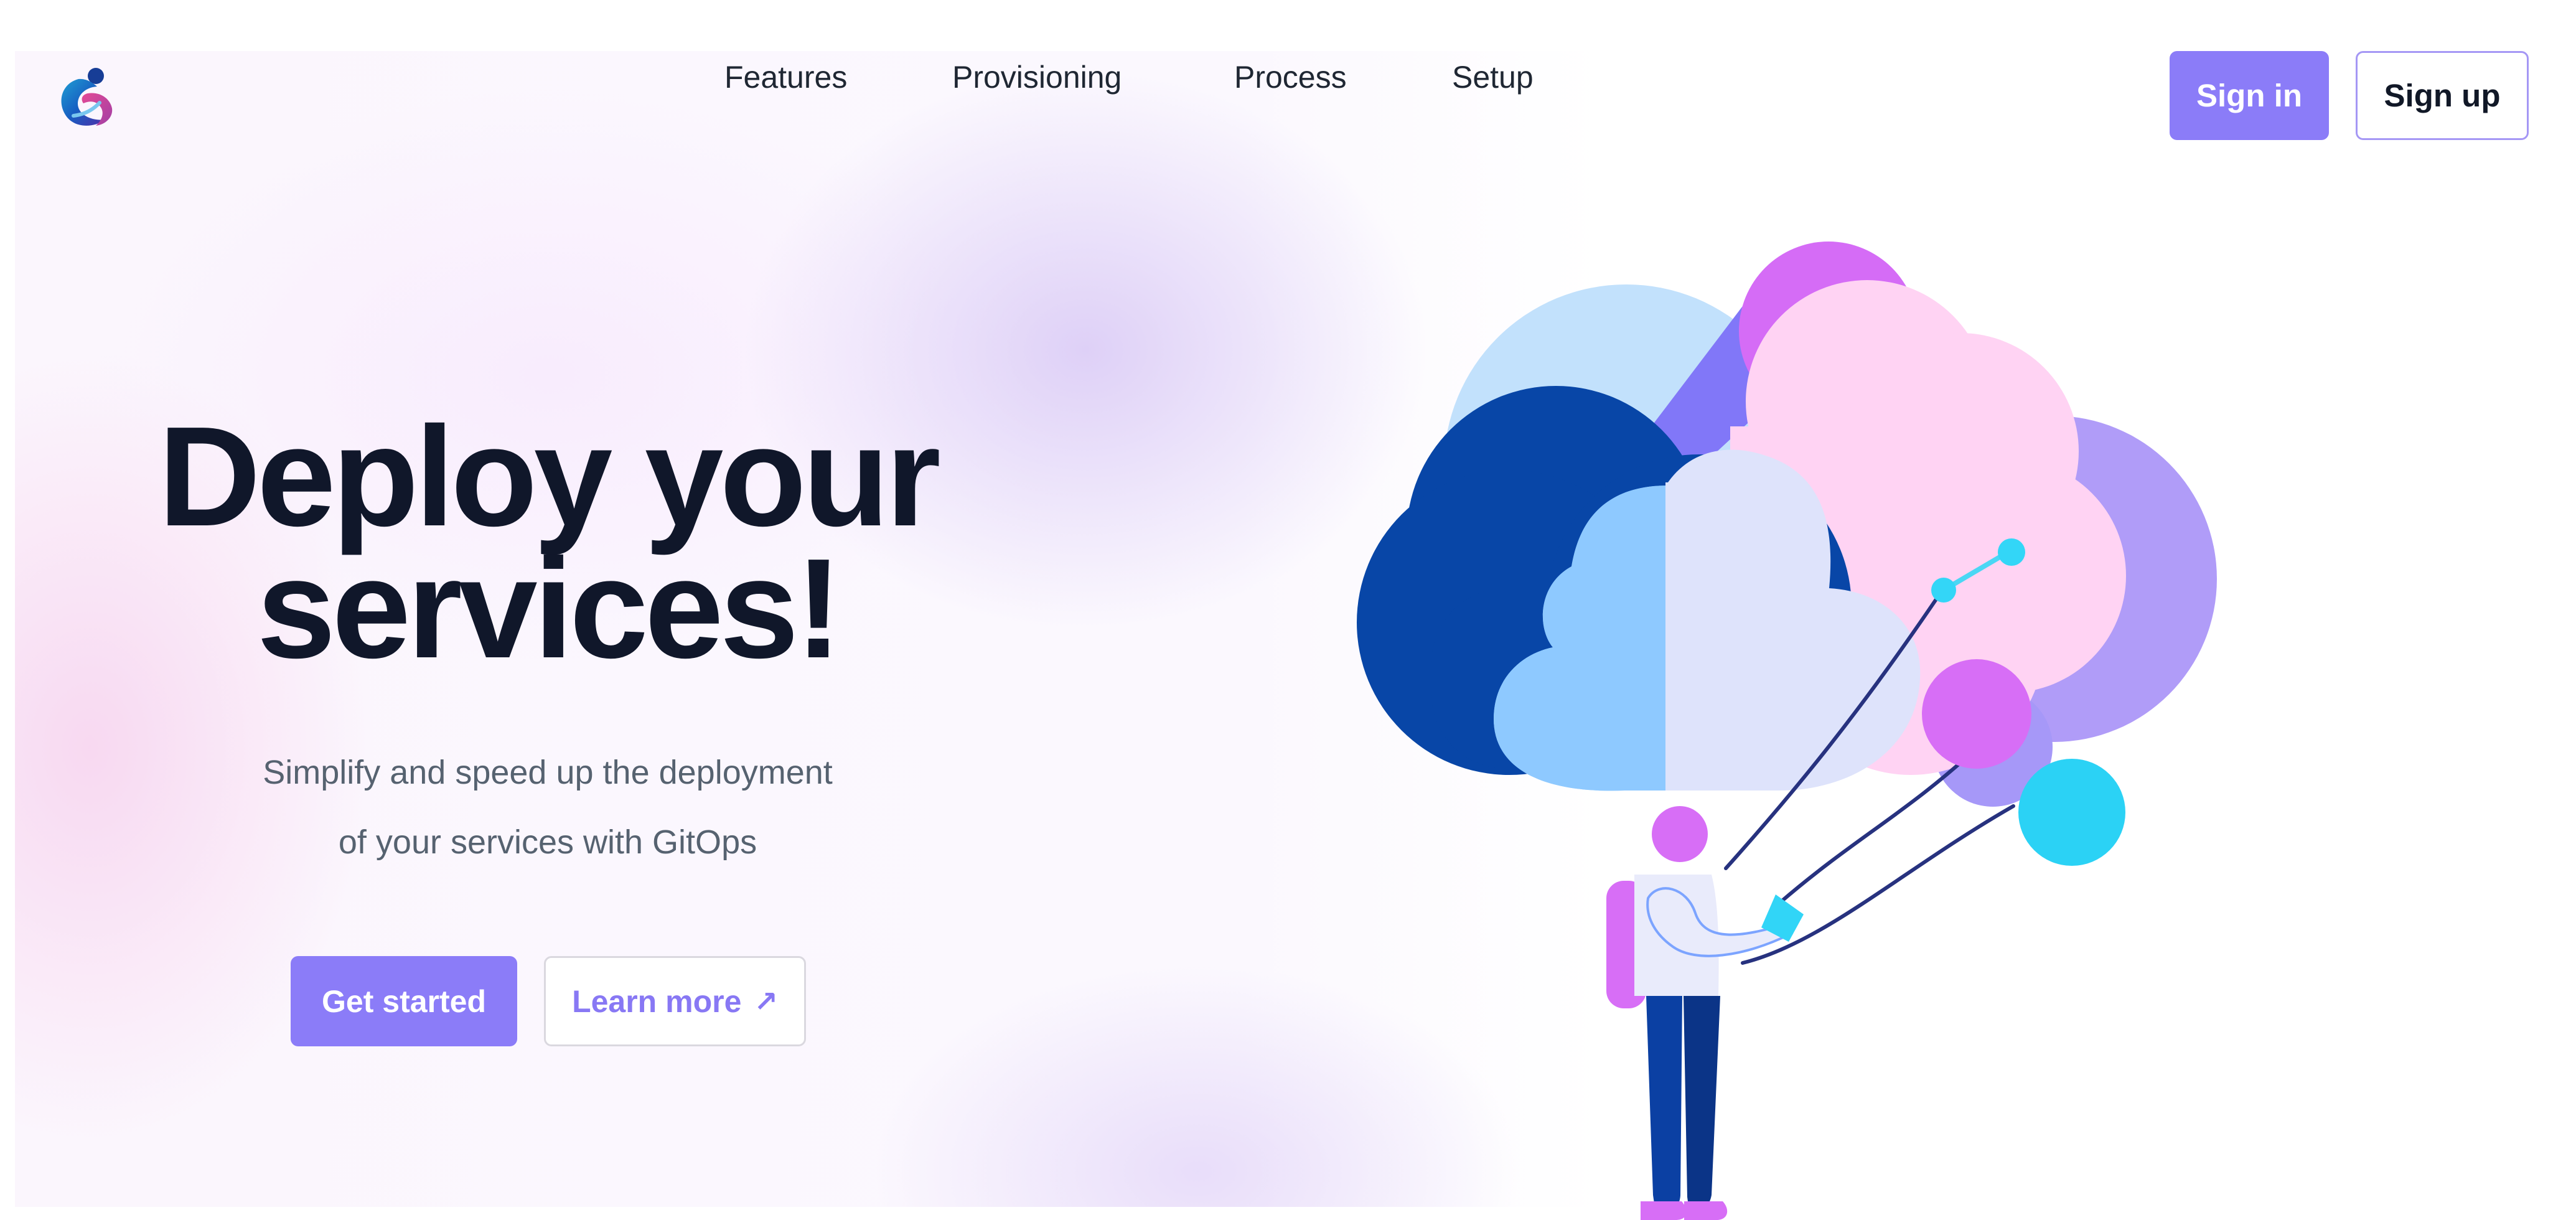 This screenshot has width=2576, height=1220. I want to click on front-cyan-balloon-shape, so click(2071, 812).